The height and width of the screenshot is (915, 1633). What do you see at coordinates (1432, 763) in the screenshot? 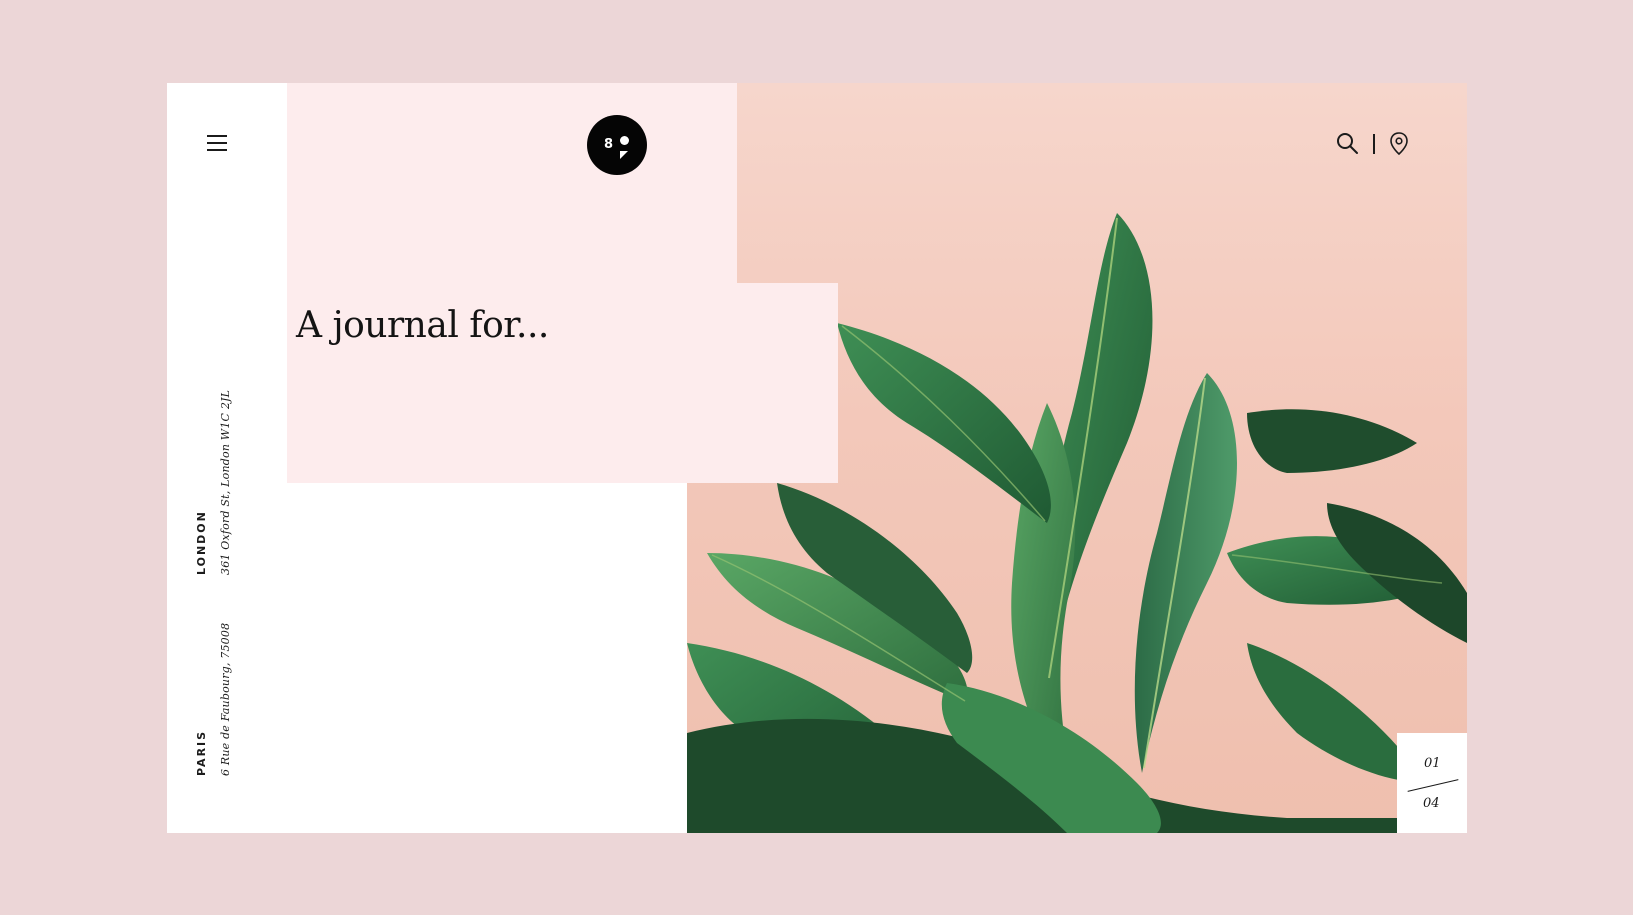
I see `pager-current: 01` at bounding box center [1432, 763].